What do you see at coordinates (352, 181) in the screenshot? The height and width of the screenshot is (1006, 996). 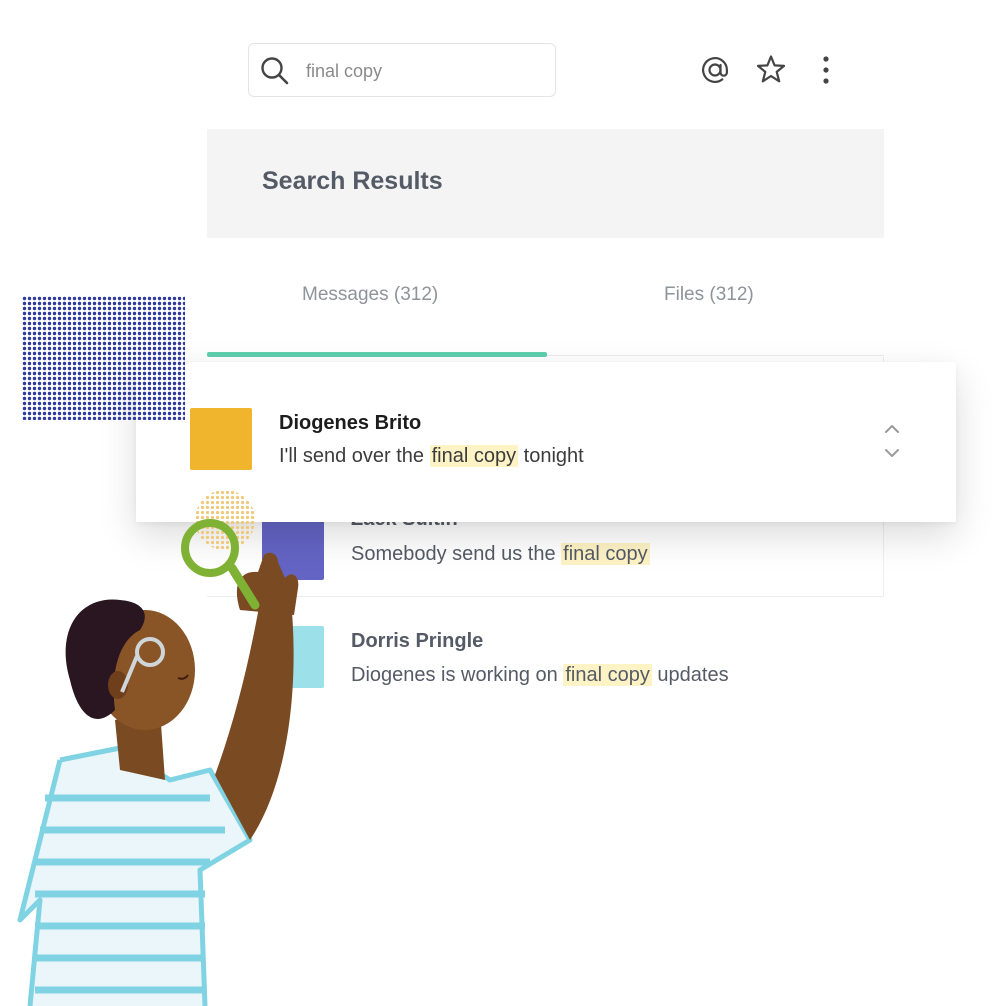 I see `page-title: Search Results` at bounding box center [352, 181].